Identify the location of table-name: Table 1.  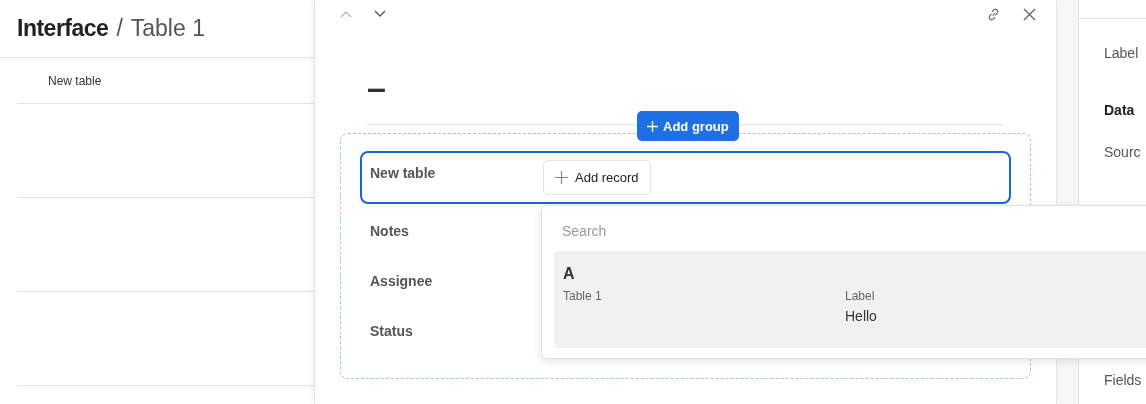
(583, 297).